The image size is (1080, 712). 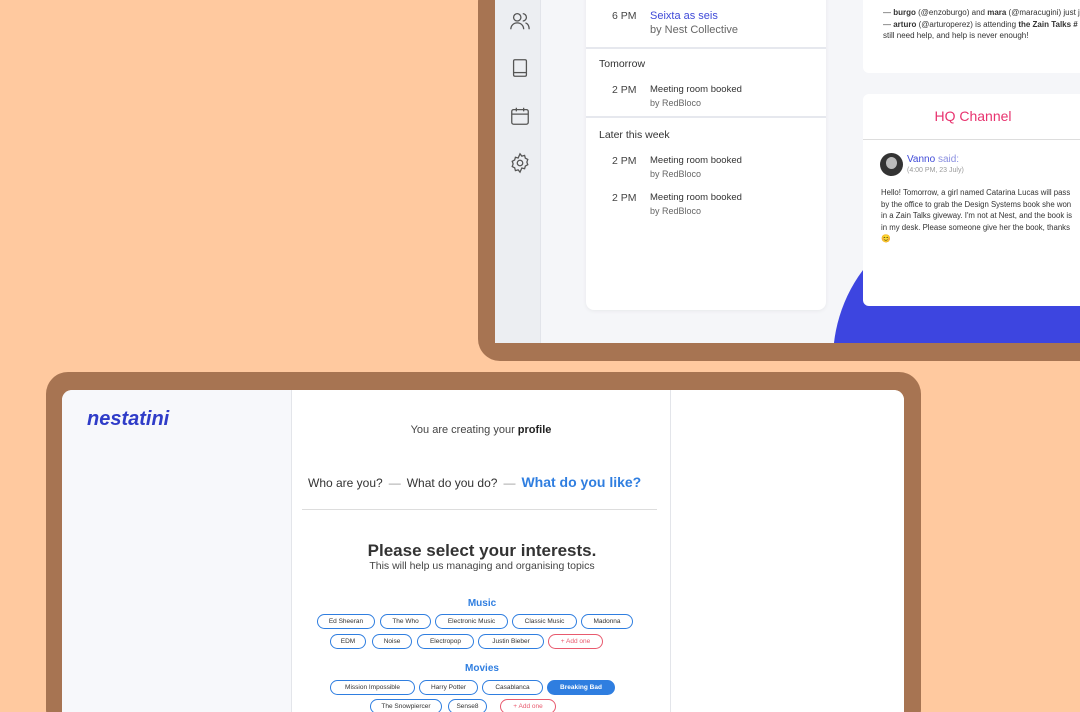 I want to click on step-what-do: What do you do?, so click(x=452, y=483).